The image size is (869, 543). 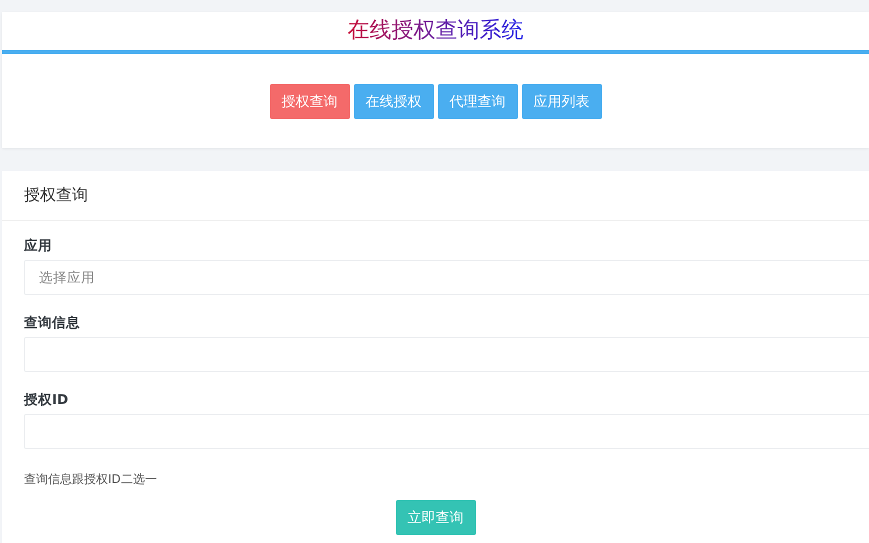 I want to click on field-label: 应用, so click(x=38, y=246).